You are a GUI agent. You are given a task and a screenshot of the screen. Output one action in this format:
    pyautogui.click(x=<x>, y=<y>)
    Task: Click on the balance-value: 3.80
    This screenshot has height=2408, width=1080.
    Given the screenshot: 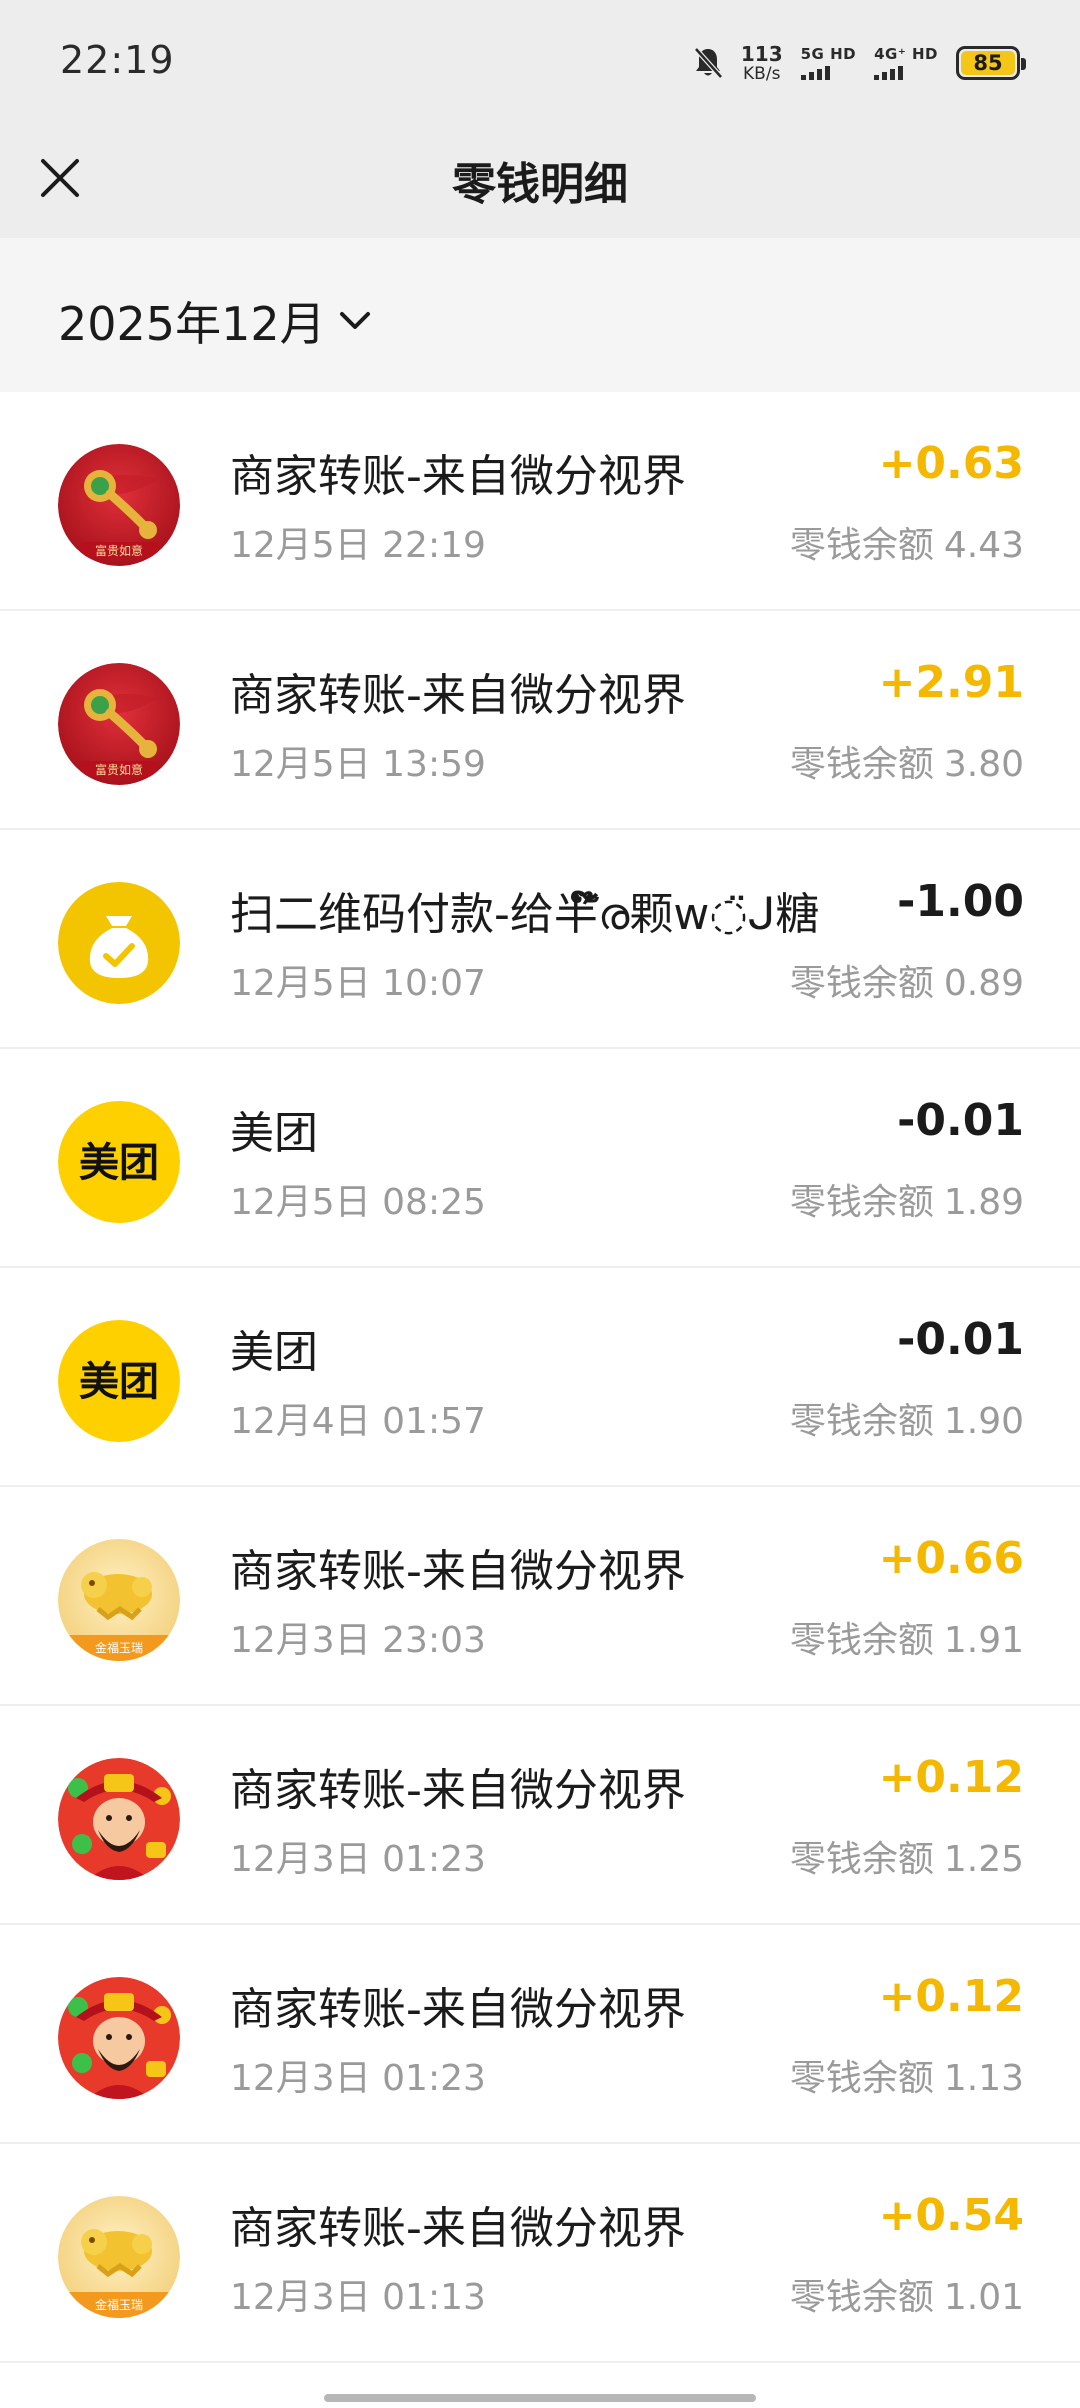 What is the action you would take?
    pyautogui.click(x=983, y=764)
    